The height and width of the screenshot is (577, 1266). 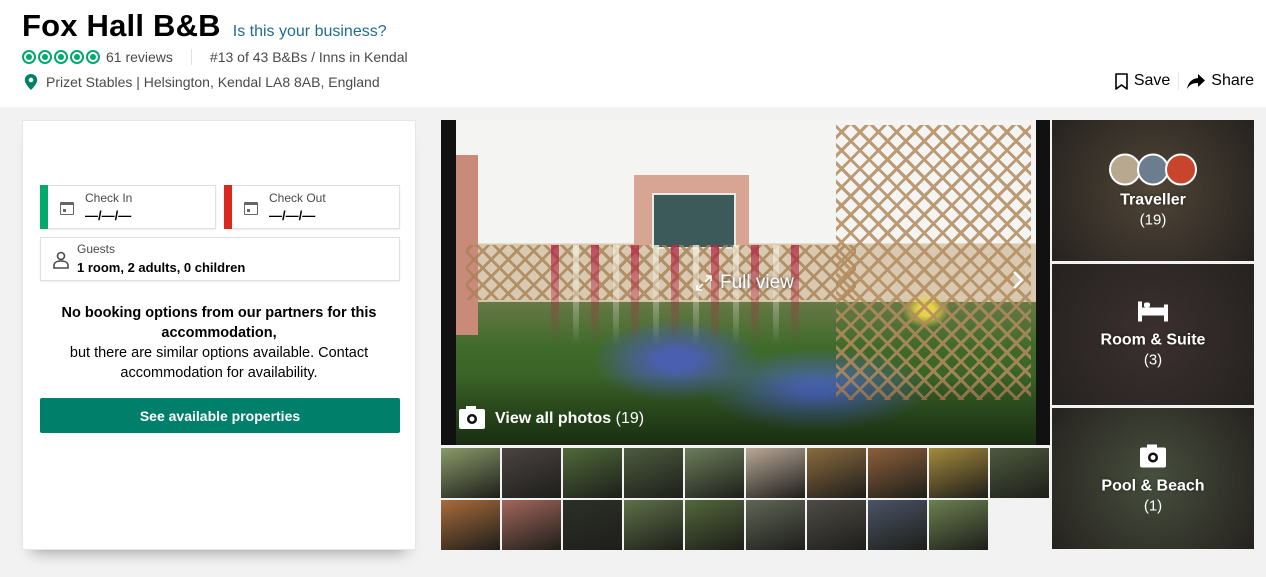 I want to click on bookmark-icon, so click(x=1121, y=81).